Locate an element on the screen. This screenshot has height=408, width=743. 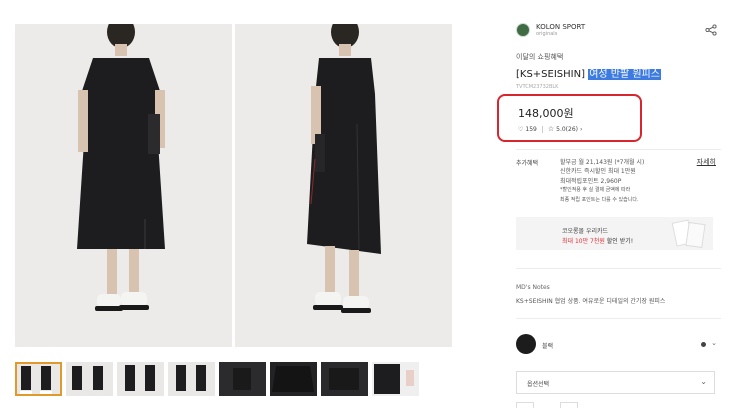
stats-divider is located at coordinates (542, 129).